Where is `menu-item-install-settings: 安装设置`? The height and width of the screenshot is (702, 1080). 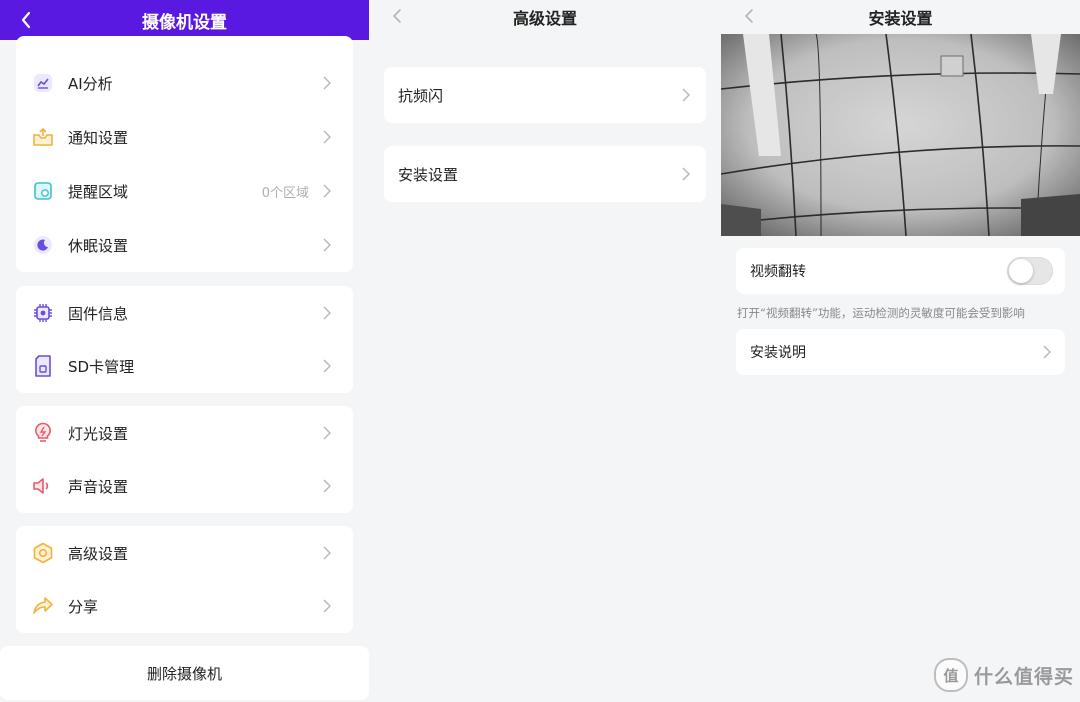
menu-item-install-settings: 安装设置 is located at coordinates (545, 174).